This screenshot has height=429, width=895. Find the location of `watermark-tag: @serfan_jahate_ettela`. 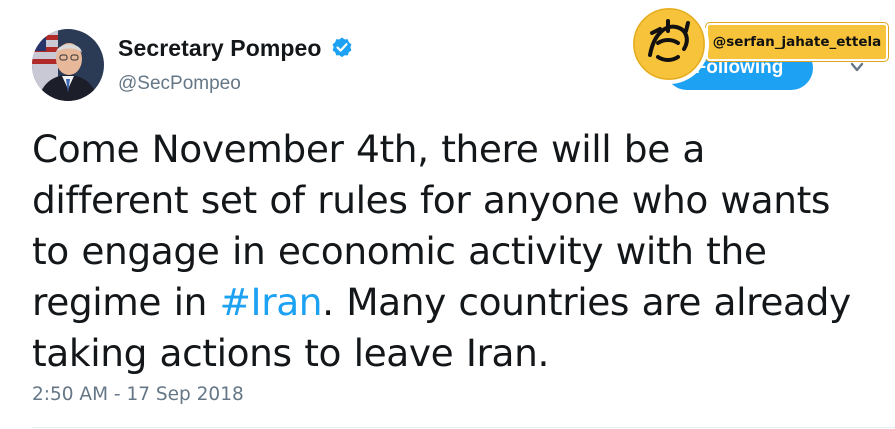

watermark-tag: @serfan_jahate_ettela is located at coordinates (797, 42).